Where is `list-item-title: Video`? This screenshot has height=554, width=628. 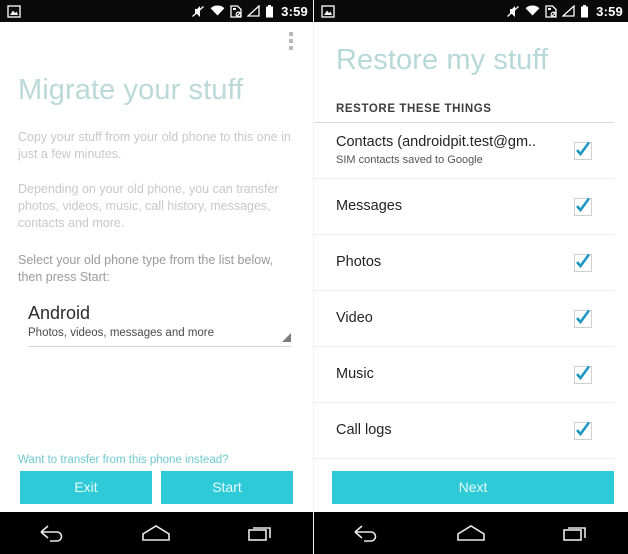
list-item-title: Video is located at coordinates (354, 318).